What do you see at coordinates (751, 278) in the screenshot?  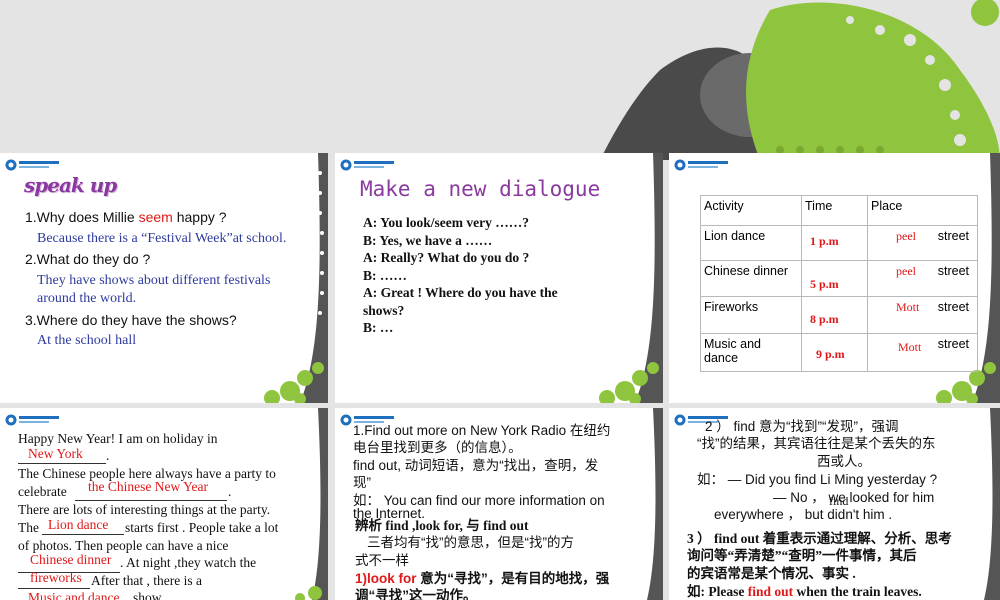 I see `cell-activity: Chinese dinner` at bounding box center [751, 278].